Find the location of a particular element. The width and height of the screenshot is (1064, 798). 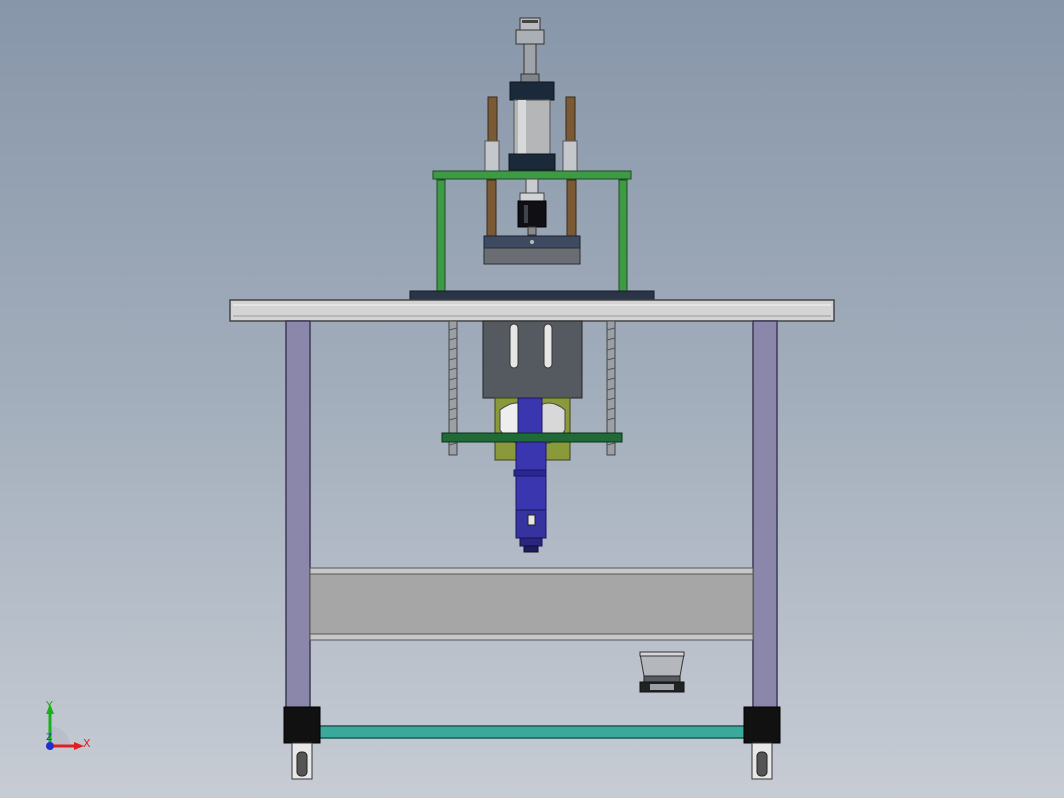

caster-wheels is located at coordinates (532, 761).